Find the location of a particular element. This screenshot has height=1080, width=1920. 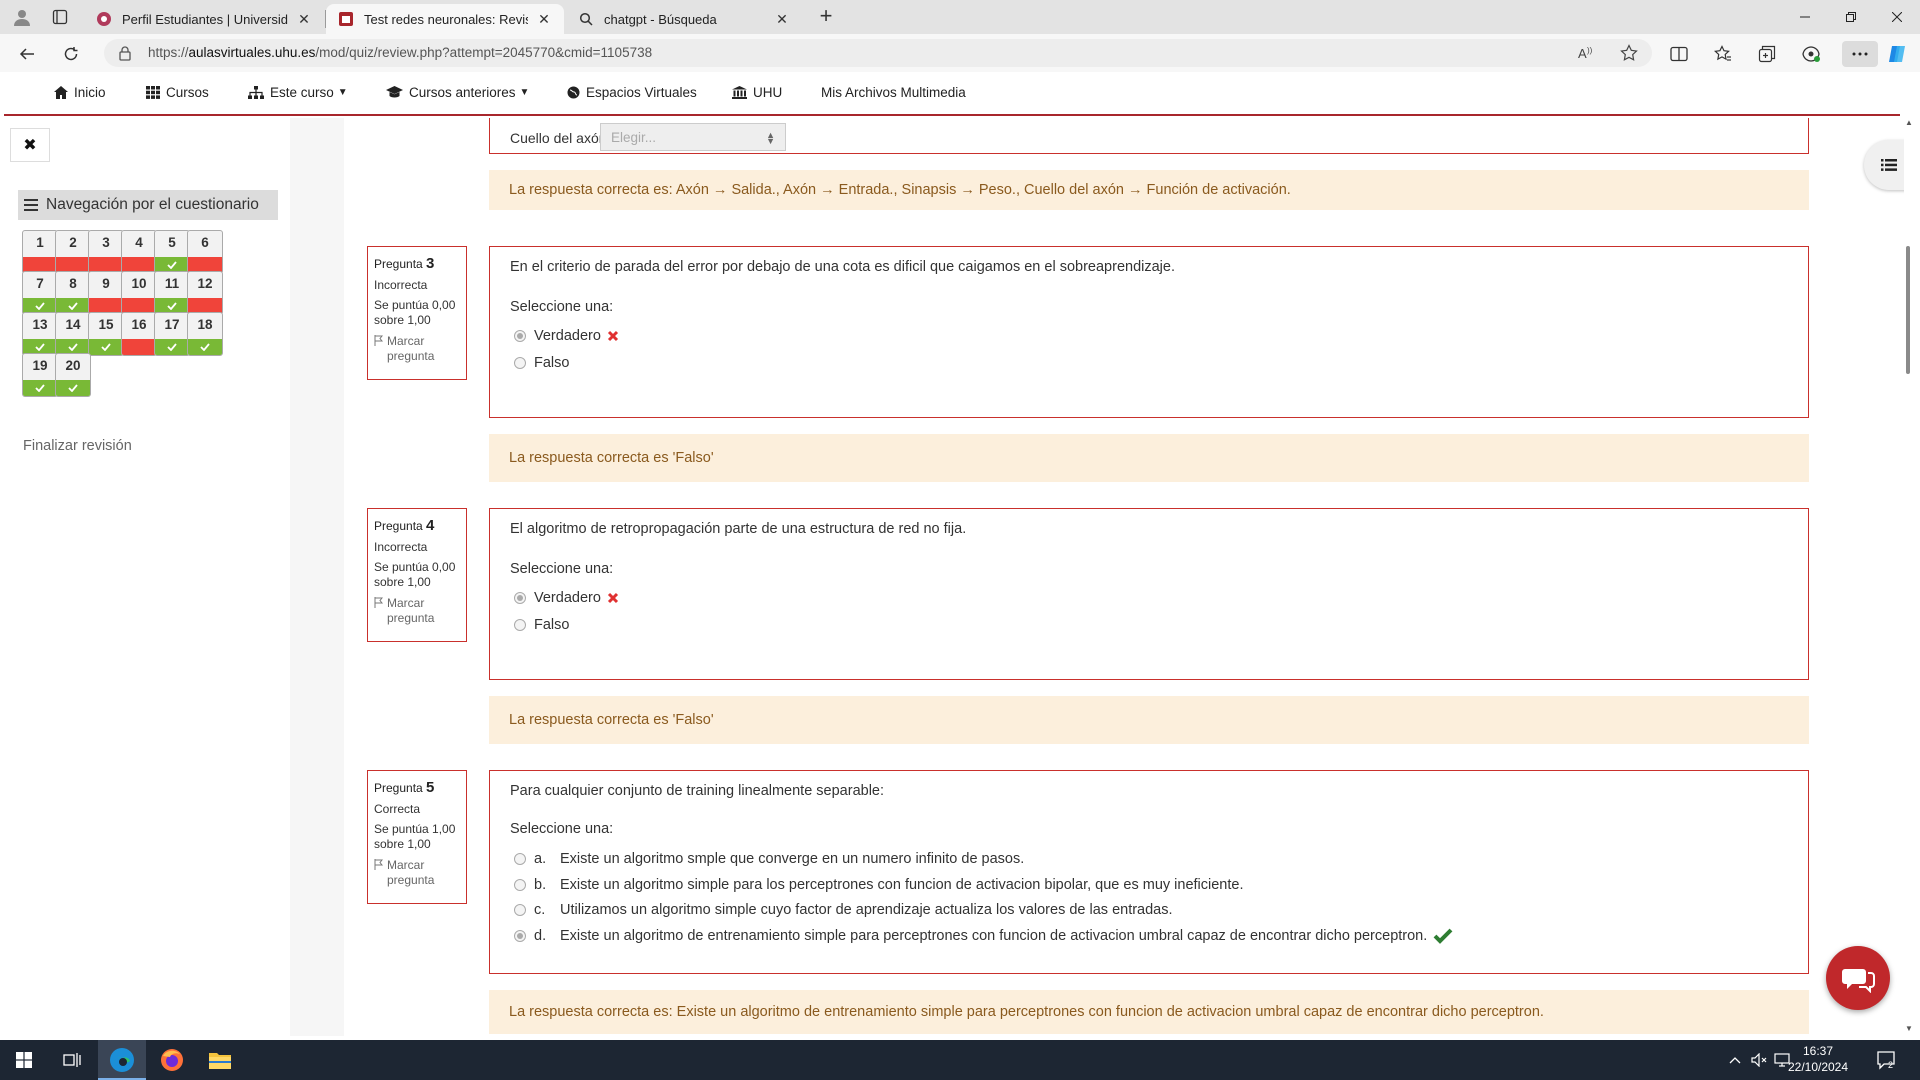

quiz-nav-button-4: 4 is located at coordinates (139, 252).